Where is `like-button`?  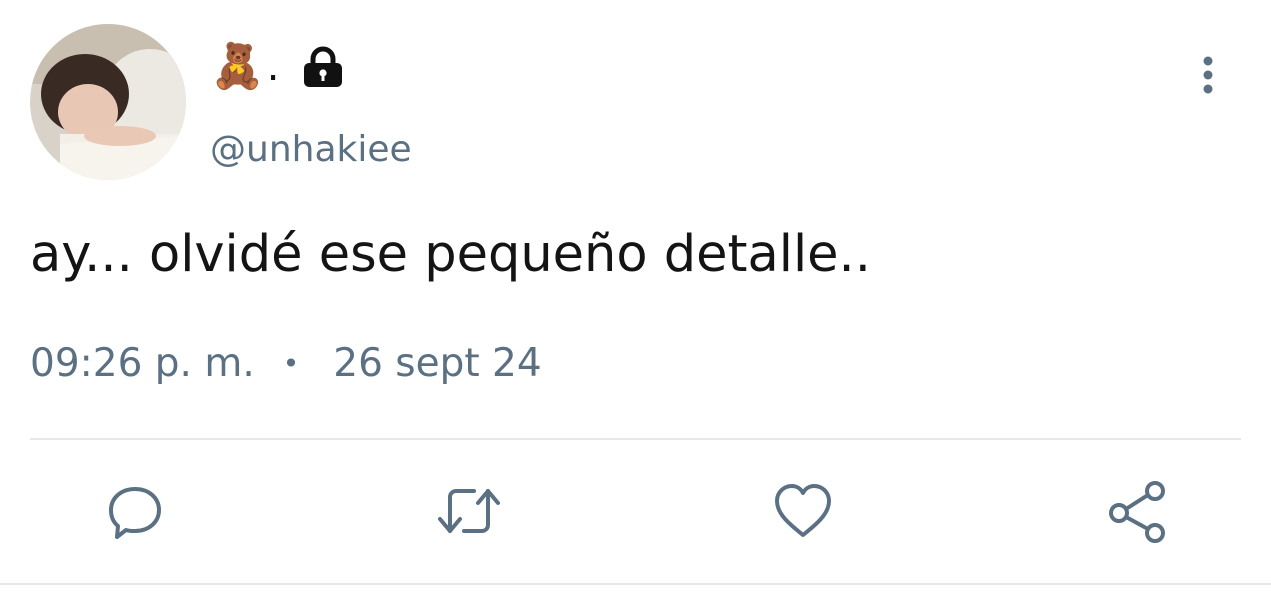
like-button is located at coordinates (803, 511).